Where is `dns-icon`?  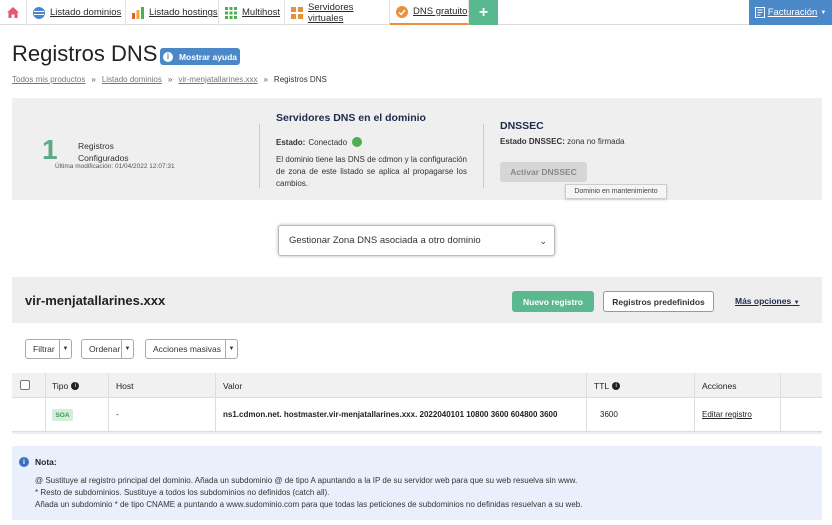 dns-icon is located at coordinates (402, 11).